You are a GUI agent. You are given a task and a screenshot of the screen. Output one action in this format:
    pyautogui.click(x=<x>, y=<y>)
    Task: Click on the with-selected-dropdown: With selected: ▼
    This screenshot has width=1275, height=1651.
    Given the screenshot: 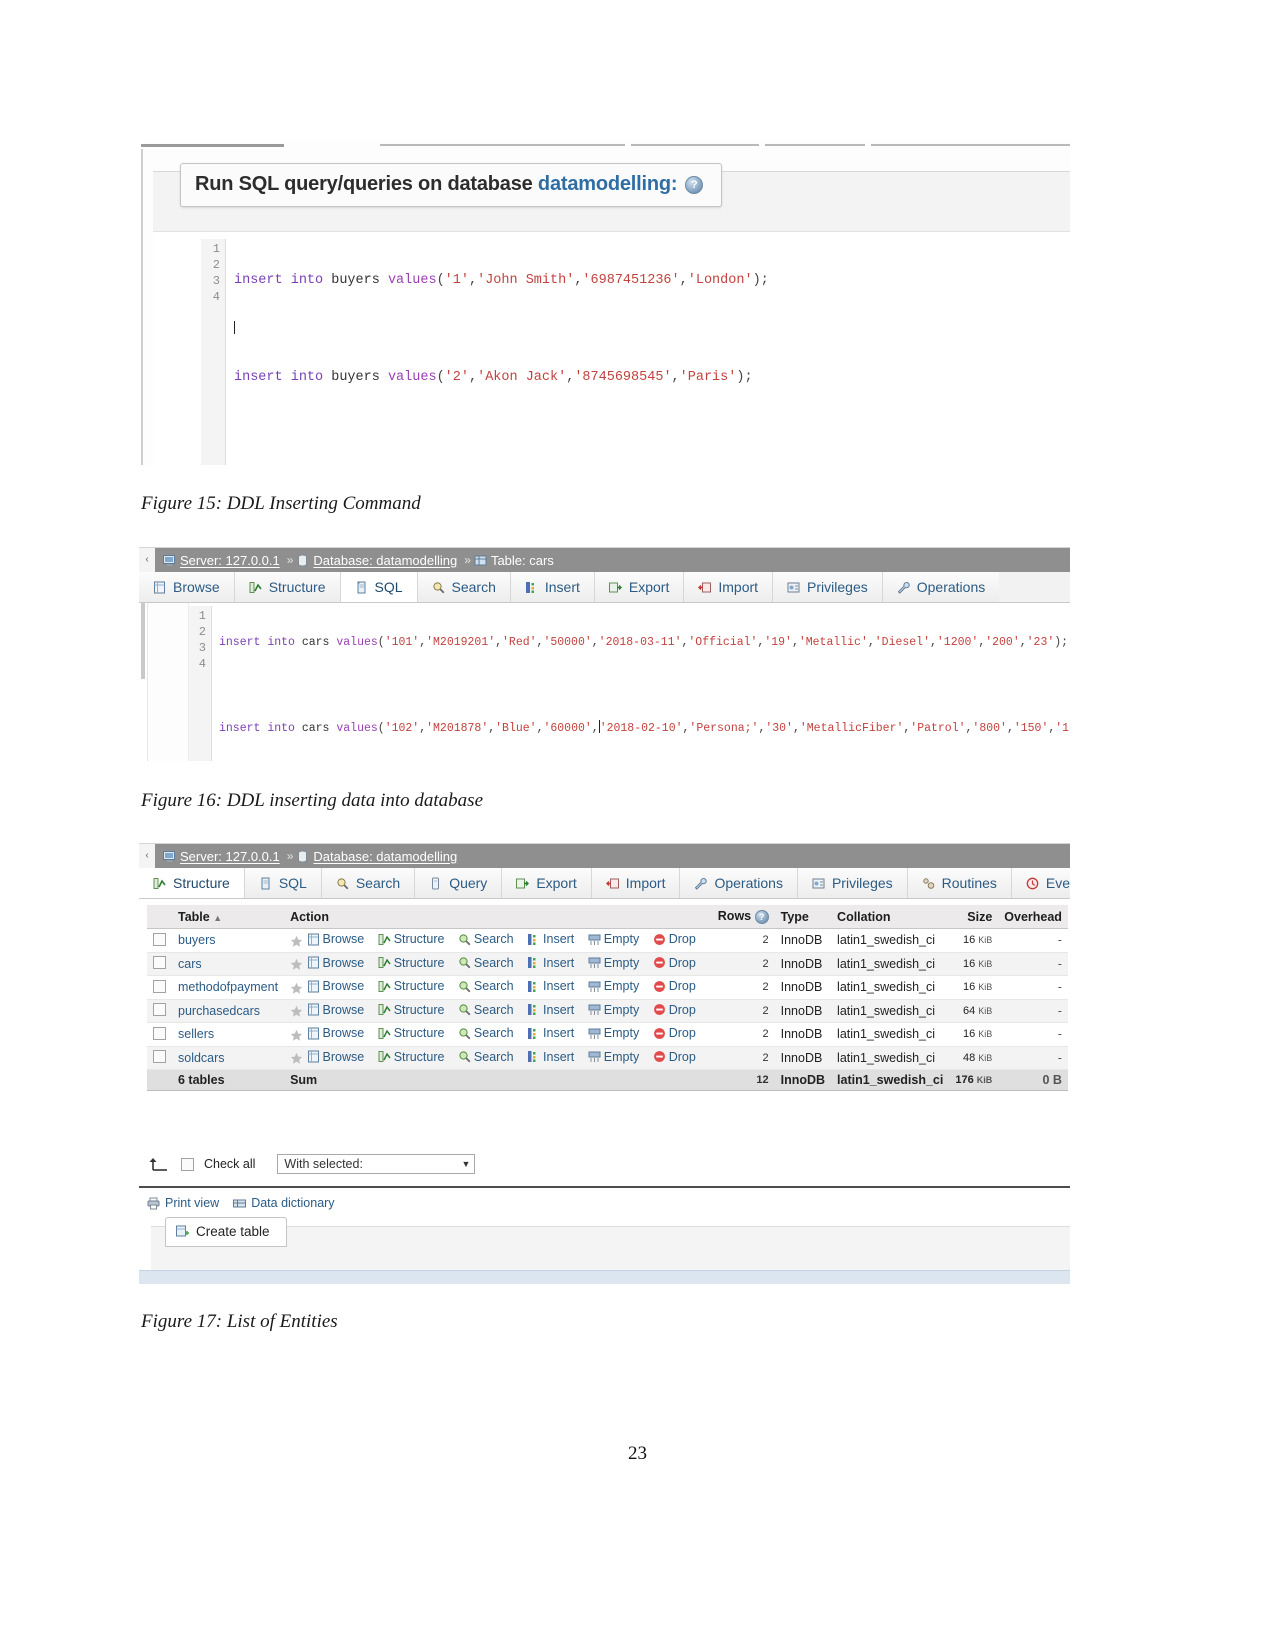 What is the action you would take?
    pyautogui.click(x=376, y=1164)
    